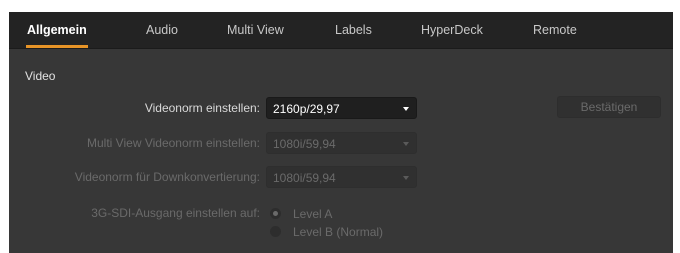 The height and width of the screenshot is (253, 680). What do you see at coordinates (338, 232) in the screenshot?
I see `radio-level-b-label: Level B (Normal)` at bounding box center [338, 232].